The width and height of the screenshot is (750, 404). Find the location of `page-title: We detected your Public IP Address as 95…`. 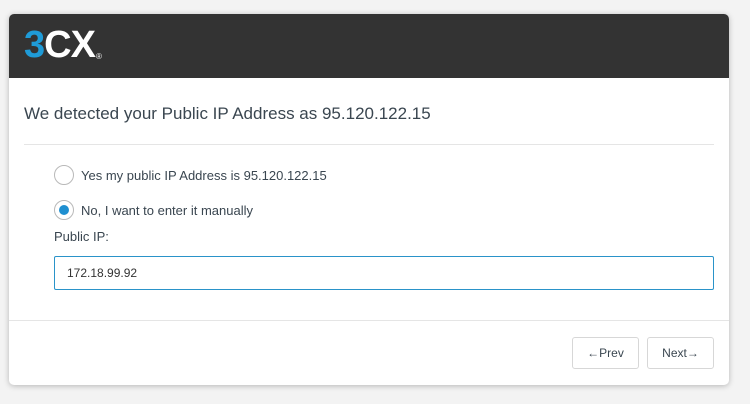

page-title: We detected your Public IP Address as 95… is located at coordinates (227, 113).